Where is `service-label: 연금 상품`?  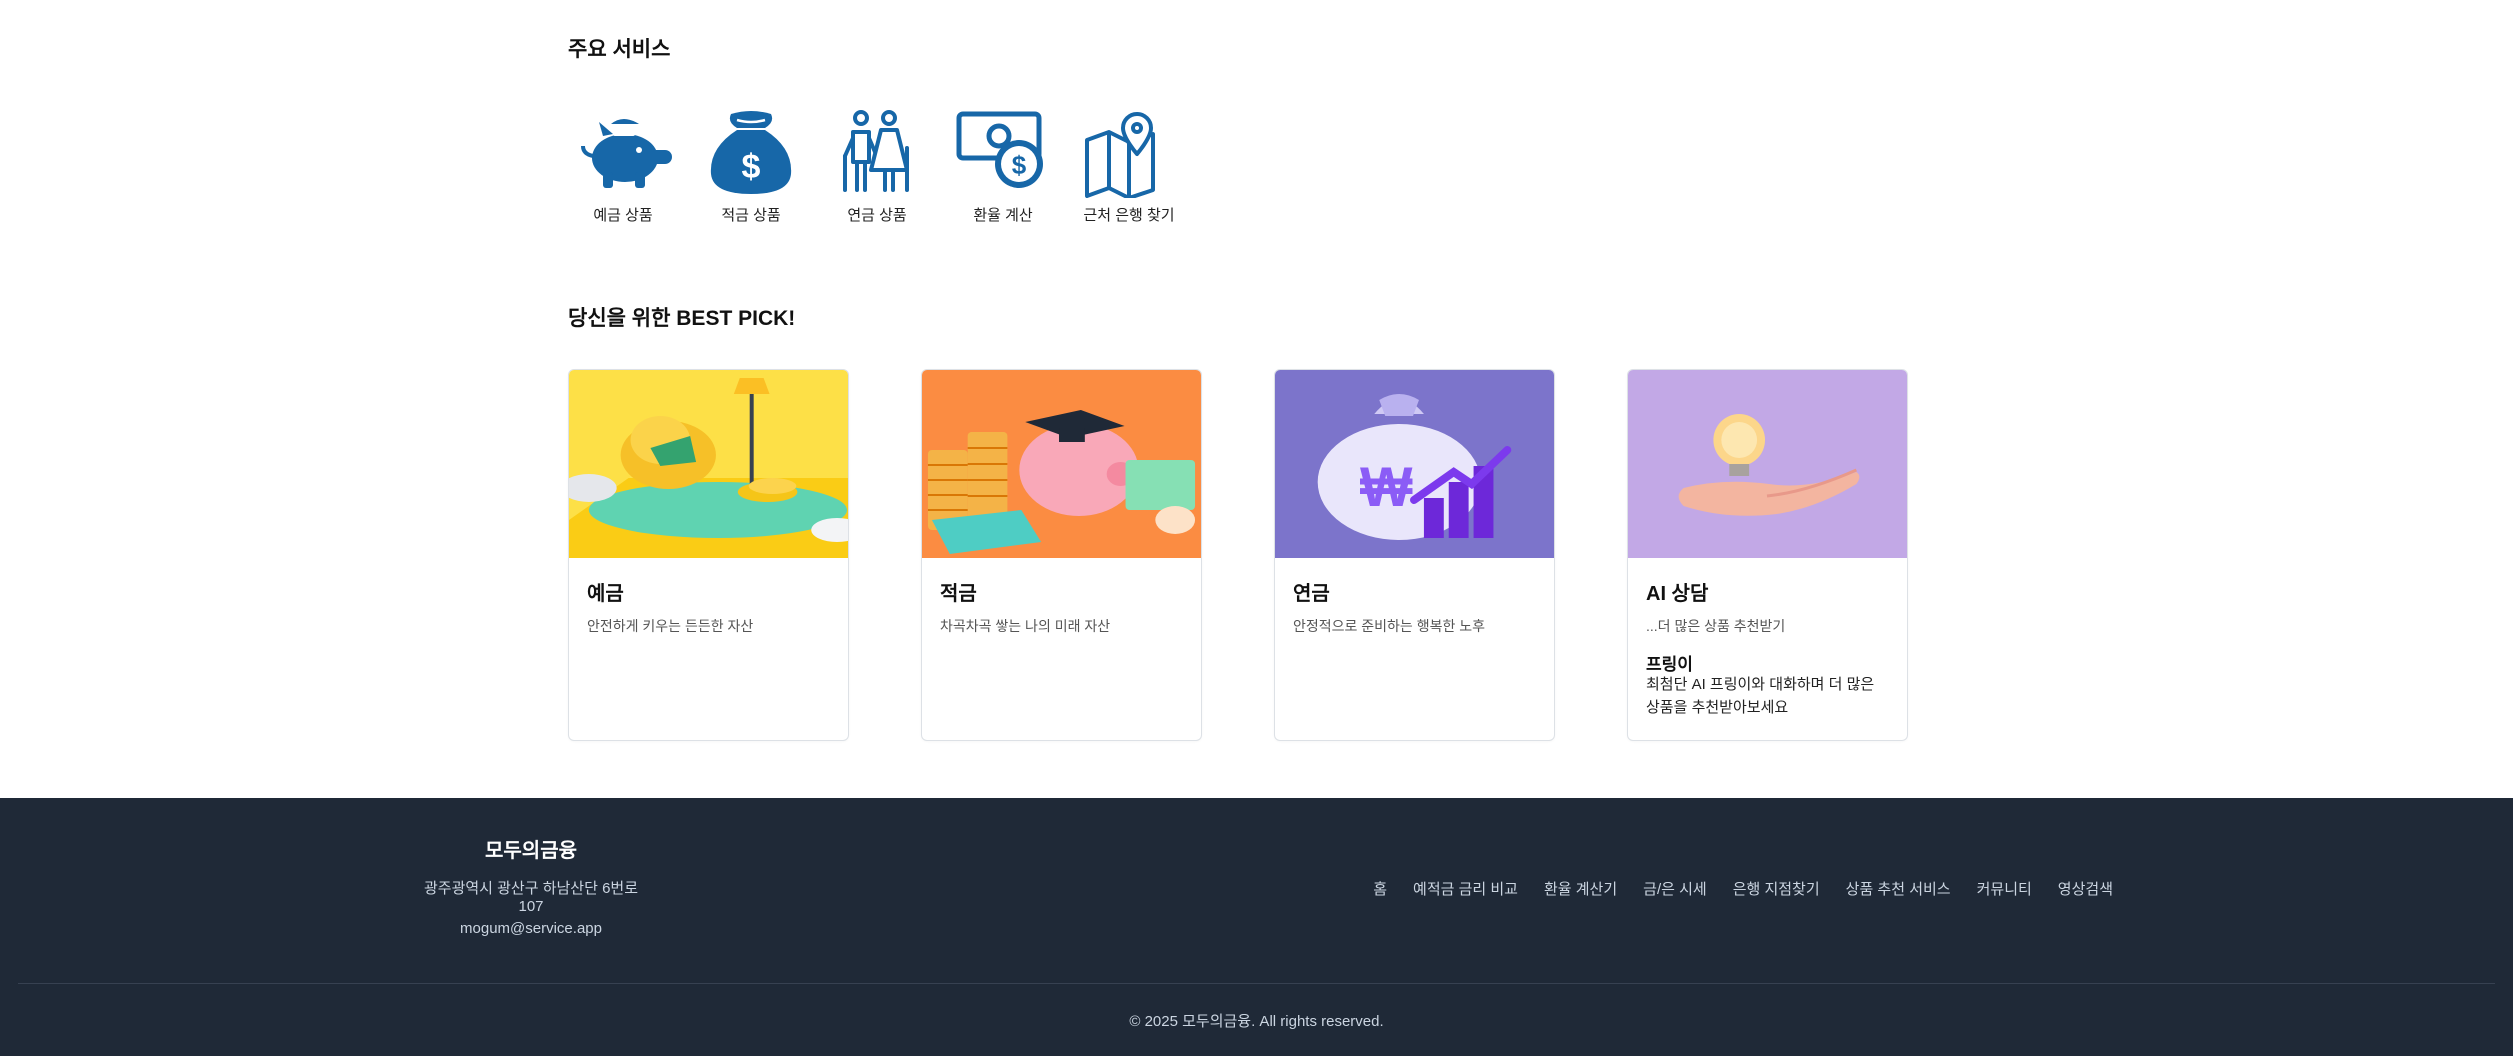 service-label: 연금 상품 is located at coordinates (877, 215).